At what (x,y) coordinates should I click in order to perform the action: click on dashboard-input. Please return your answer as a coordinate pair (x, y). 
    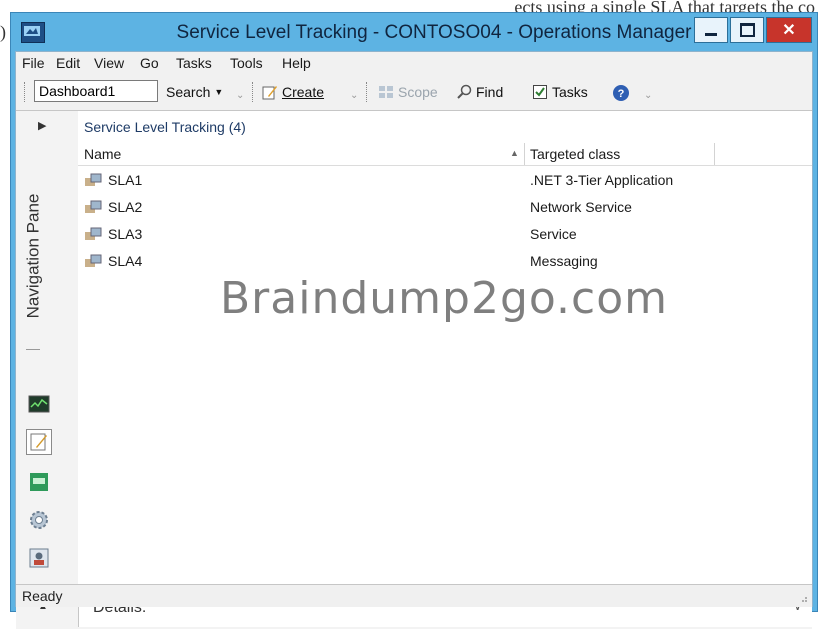
    Looking at the image, I should click on (96, 91).